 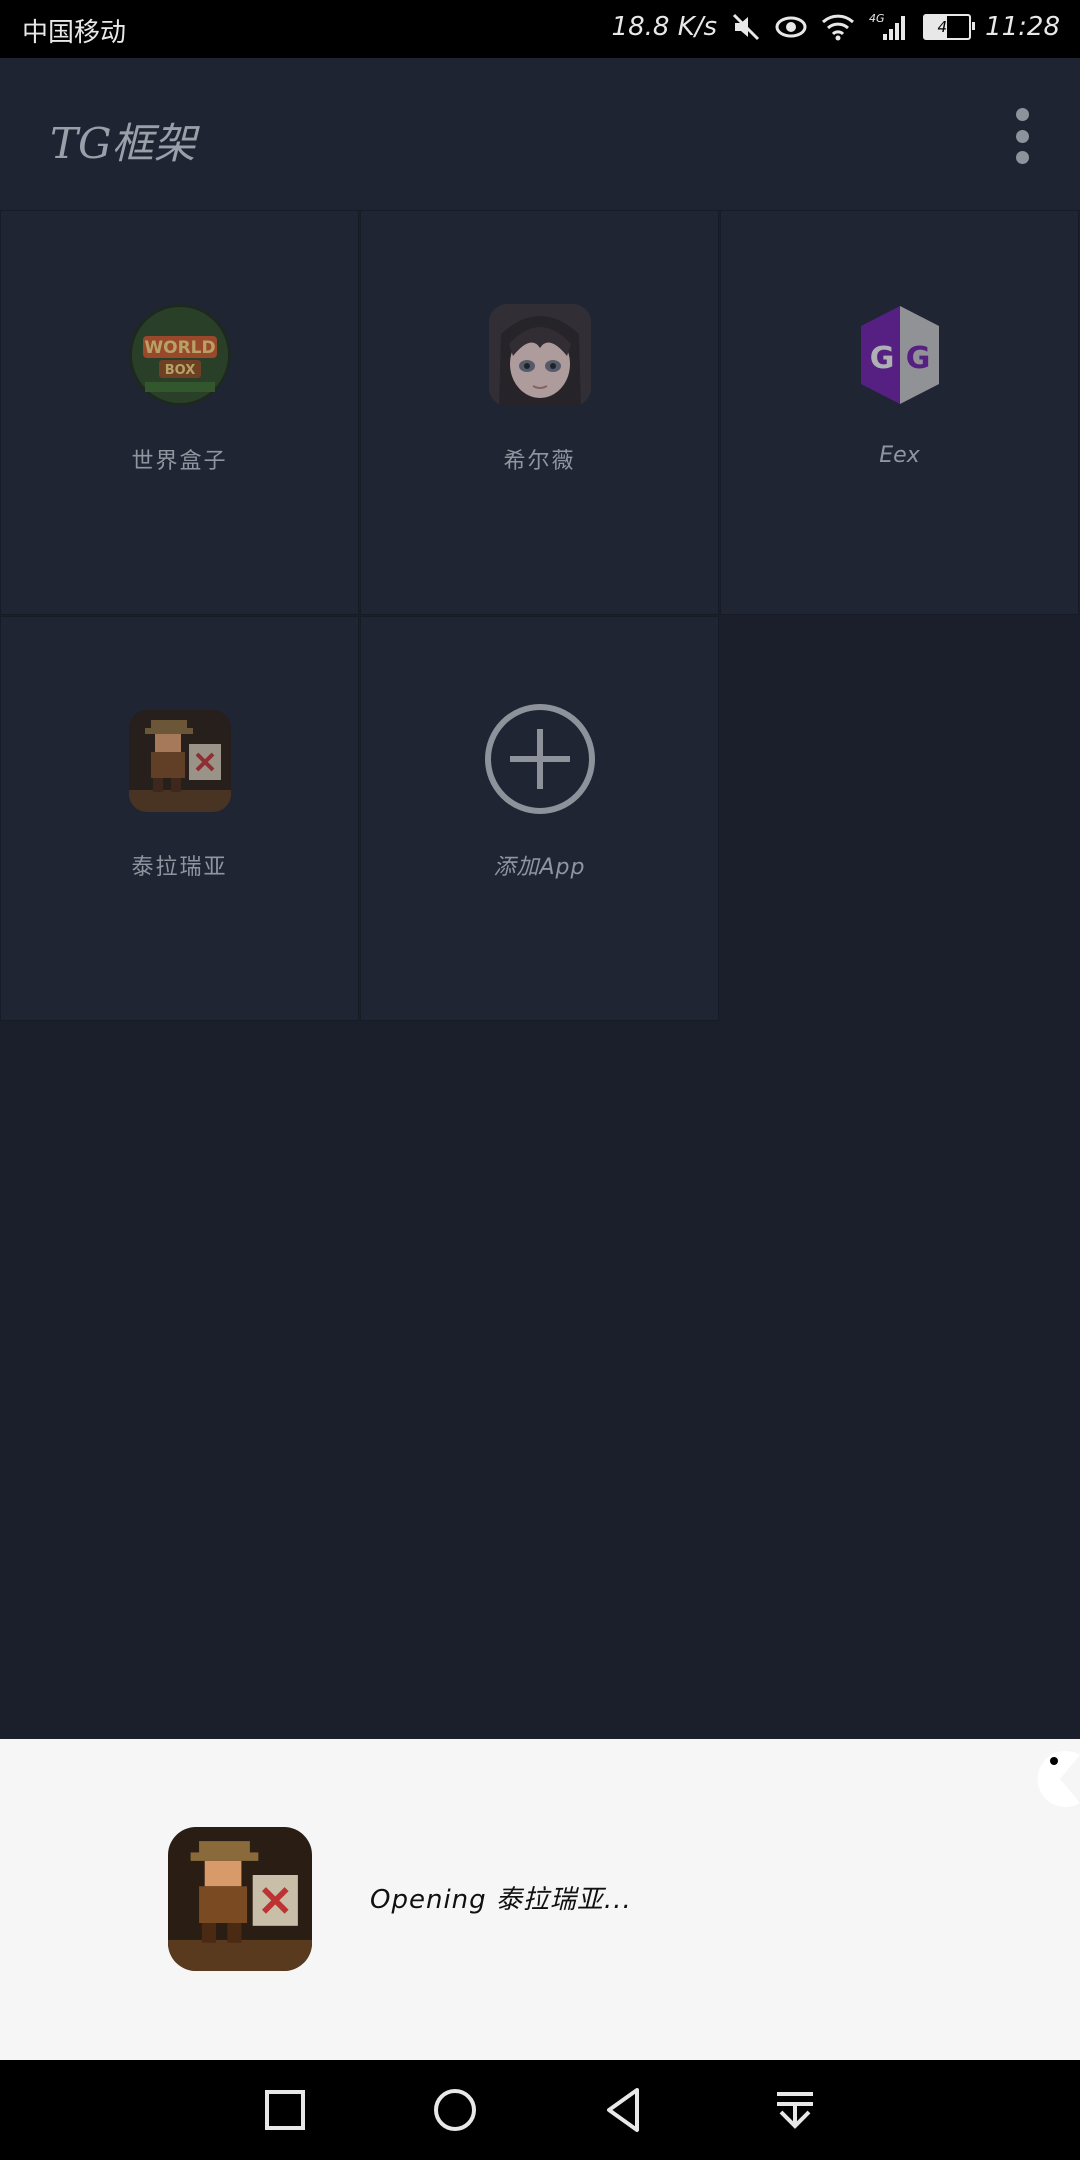 What do you see at coordinates (539, 461) in the screenshot?
I see `app-label: 希尔薇` at bounding box center [539, 461].